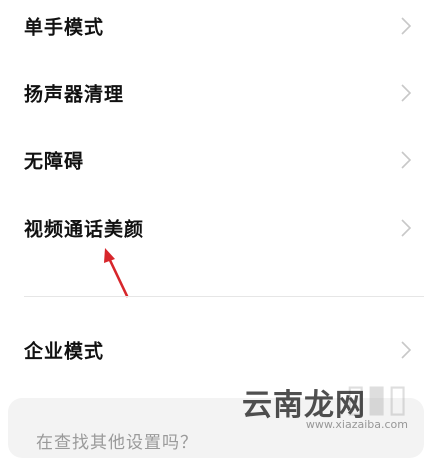 This screenshot has width=424, height=458. Describe the element at coordinates (64, 27) in the screenshot. I see `settings-item-label: 单手模式` at that location.